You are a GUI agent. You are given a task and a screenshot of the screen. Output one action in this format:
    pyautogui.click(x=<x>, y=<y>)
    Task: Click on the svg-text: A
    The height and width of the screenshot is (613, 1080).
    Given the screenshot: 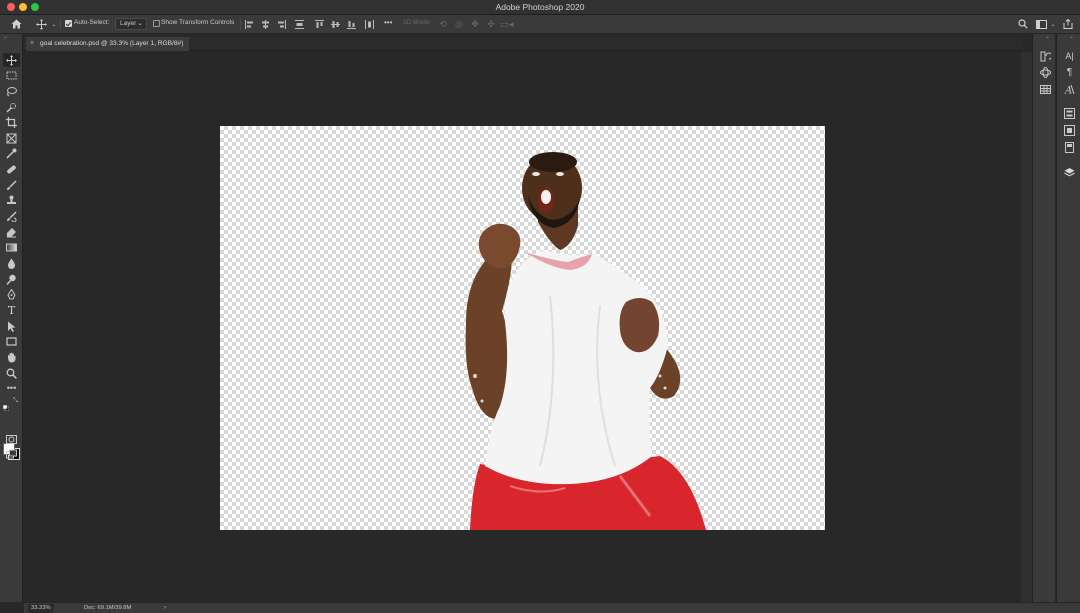 What is the action you would take?
    pyautogui.click(x=1068, y=90)
    